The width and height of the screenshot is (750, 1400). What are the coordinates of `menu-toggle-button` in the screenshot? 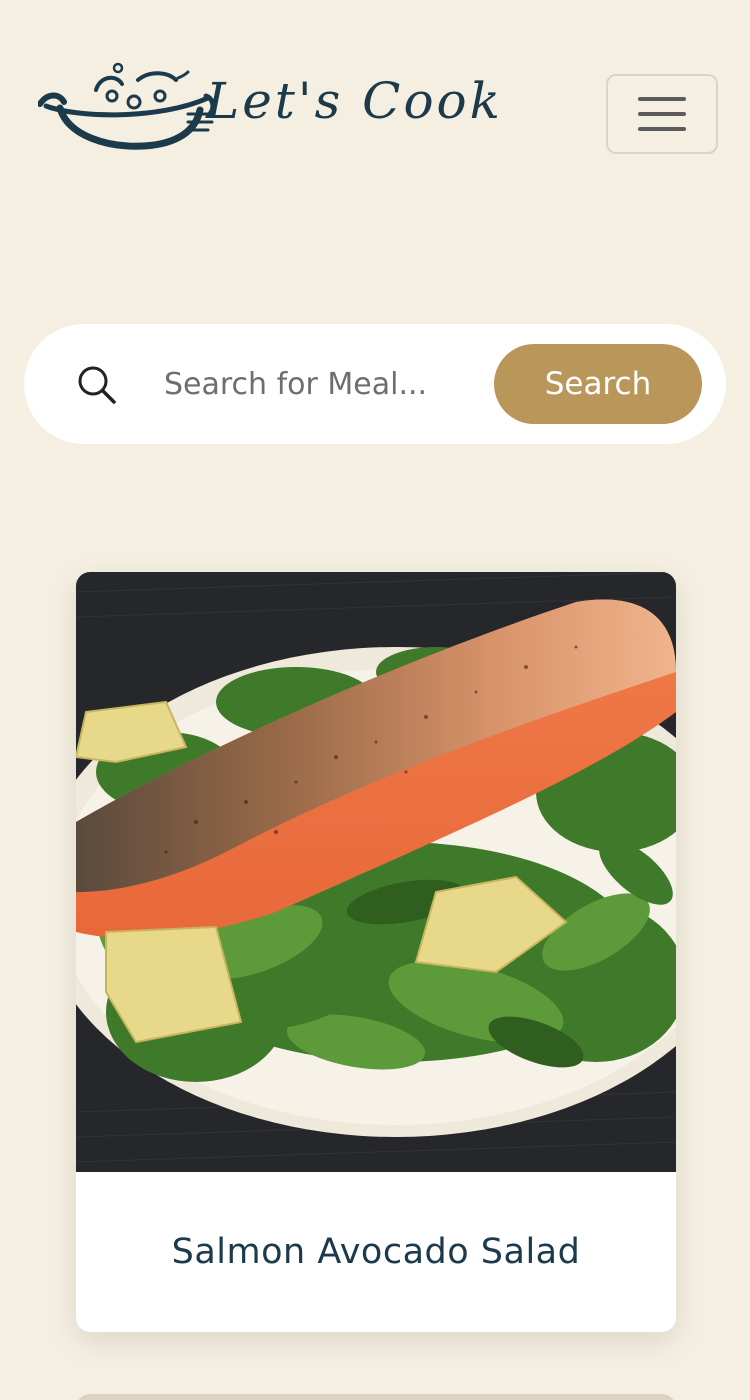 It's located at (662, 114).